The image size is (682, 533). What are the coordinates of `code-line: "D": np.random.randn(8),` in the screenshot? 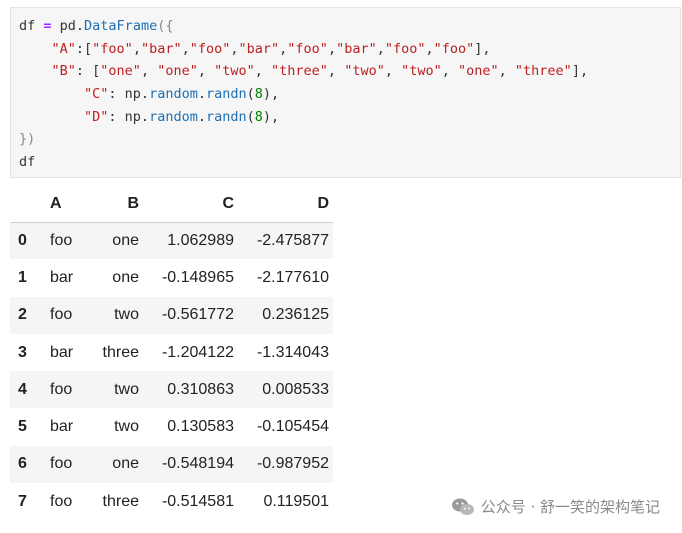 It's located at (349, 117).